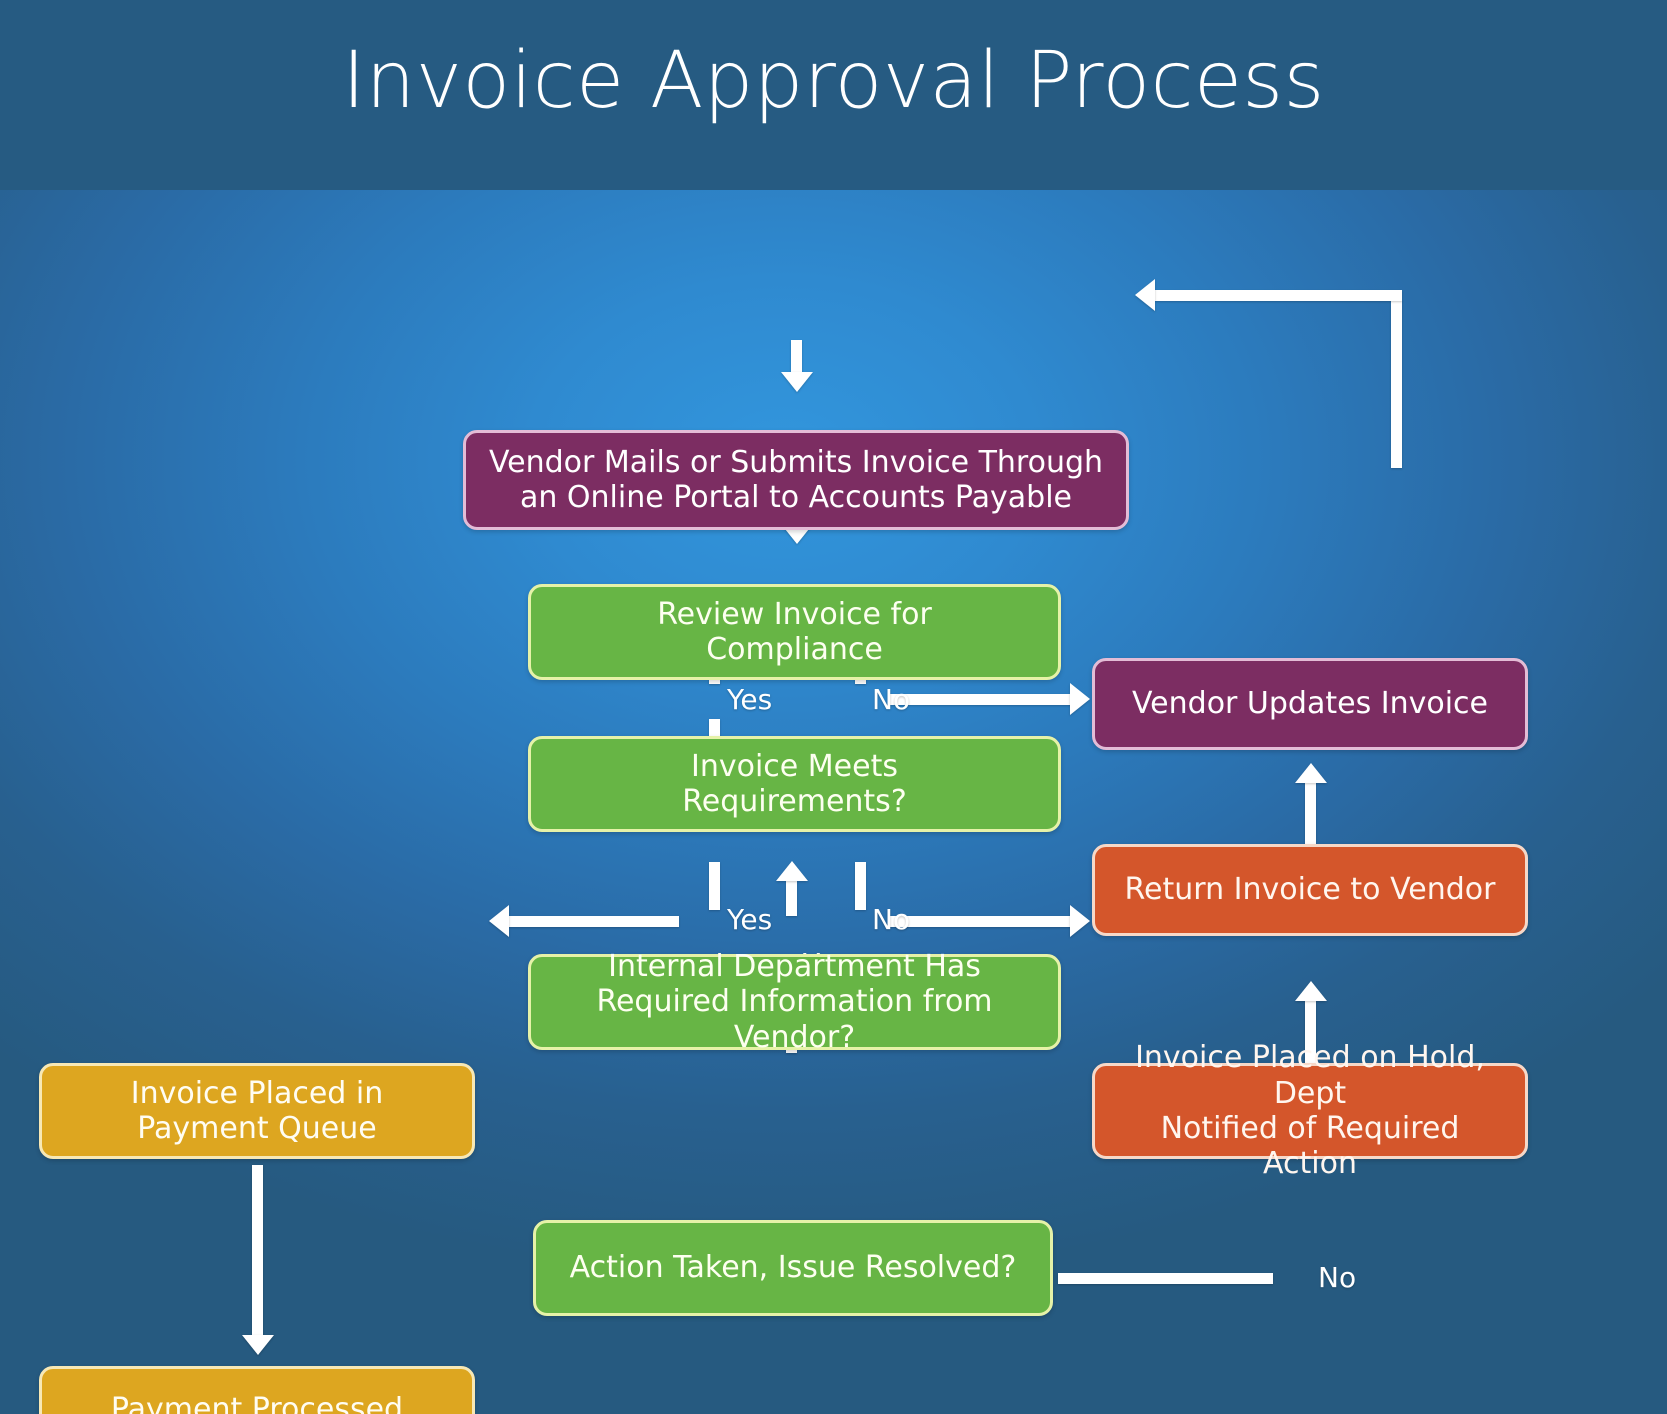 Image resolution: width=1667 pixels, height=1414 pixels. What do you see at coordinates (891, 699) in the screenshot?
I see `edge-label-meets-no: No` at bounding box center [891, 699].